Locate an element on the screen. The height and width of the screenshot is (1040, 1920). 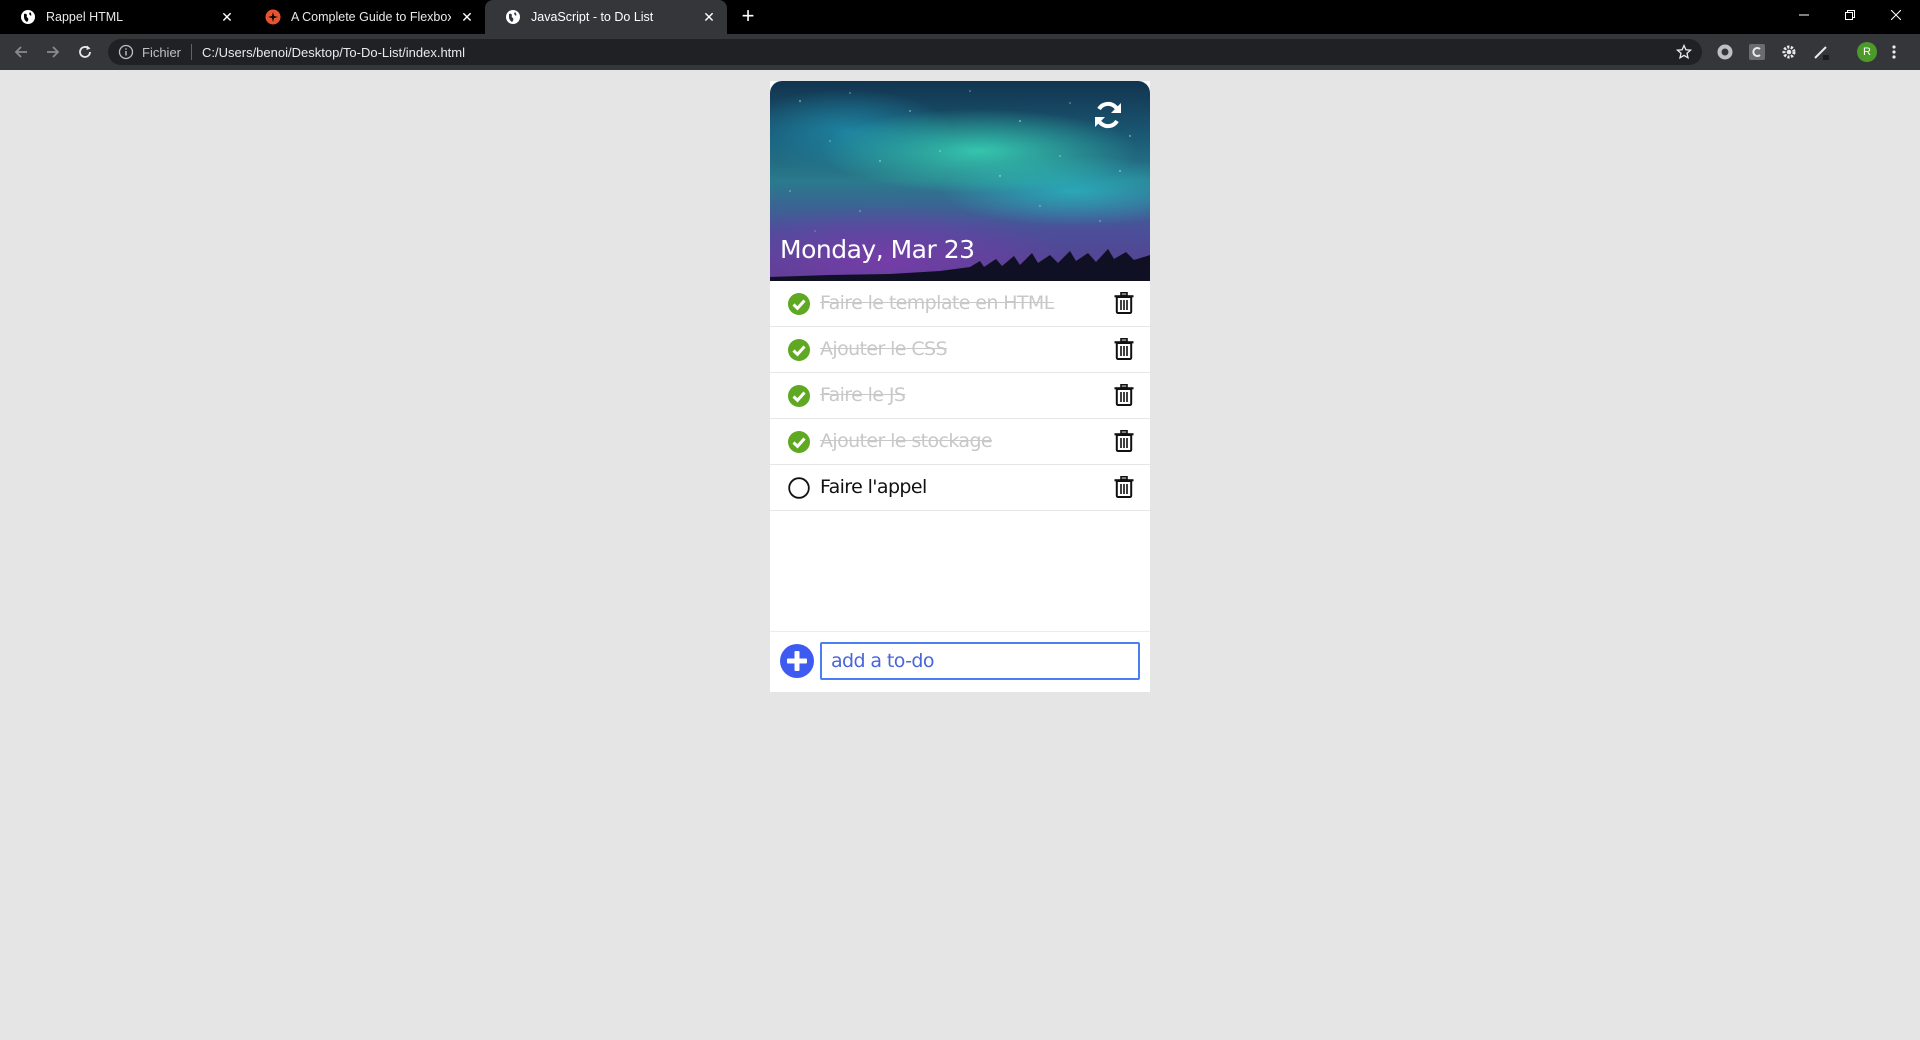
todo-text: Ajouter le CSS is located at coordinates (884, 349).